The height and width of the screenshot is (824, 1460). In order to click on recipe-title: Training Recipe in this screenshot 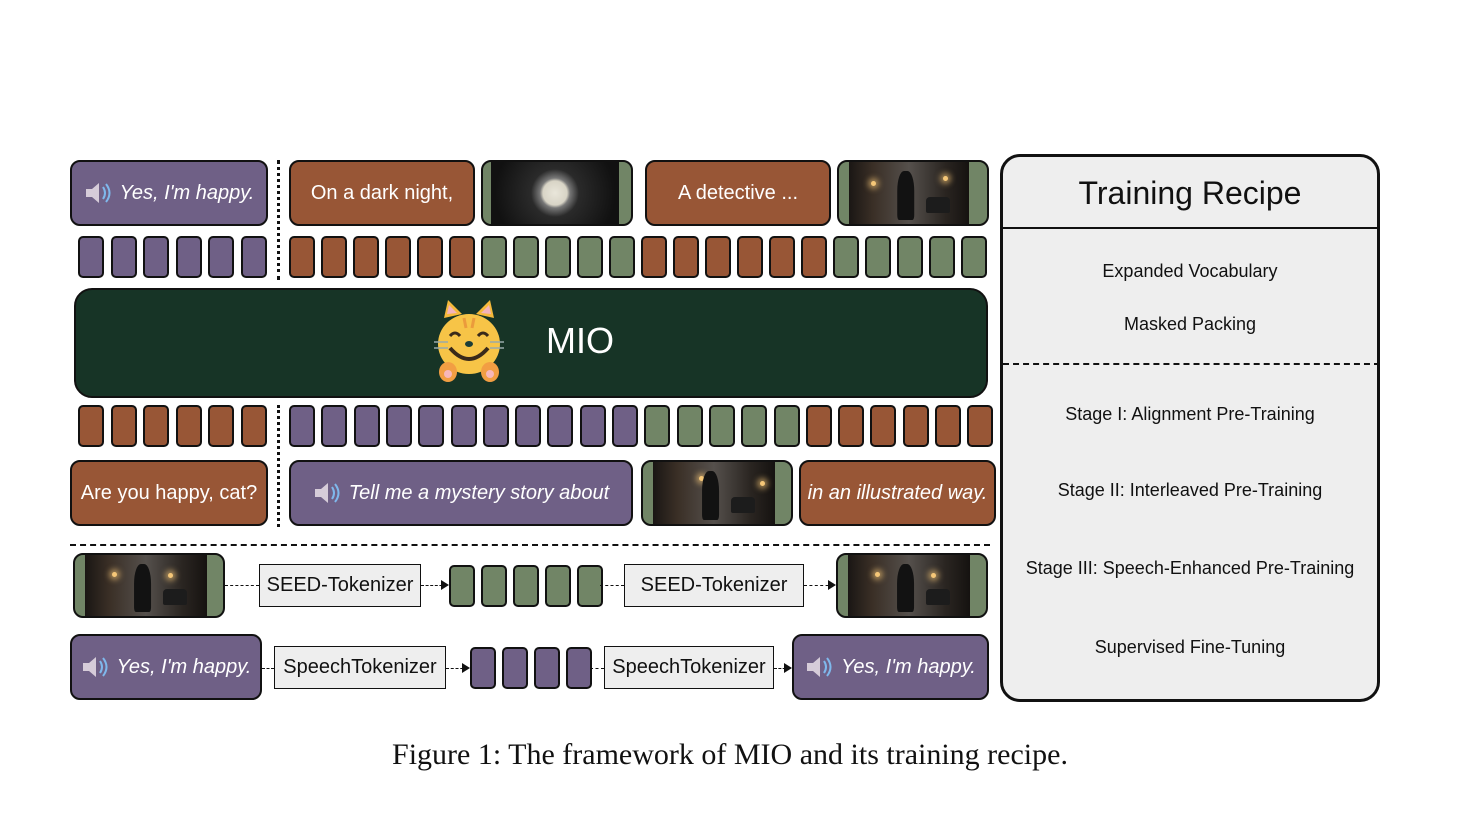, I will do `click(1190, 193)`.